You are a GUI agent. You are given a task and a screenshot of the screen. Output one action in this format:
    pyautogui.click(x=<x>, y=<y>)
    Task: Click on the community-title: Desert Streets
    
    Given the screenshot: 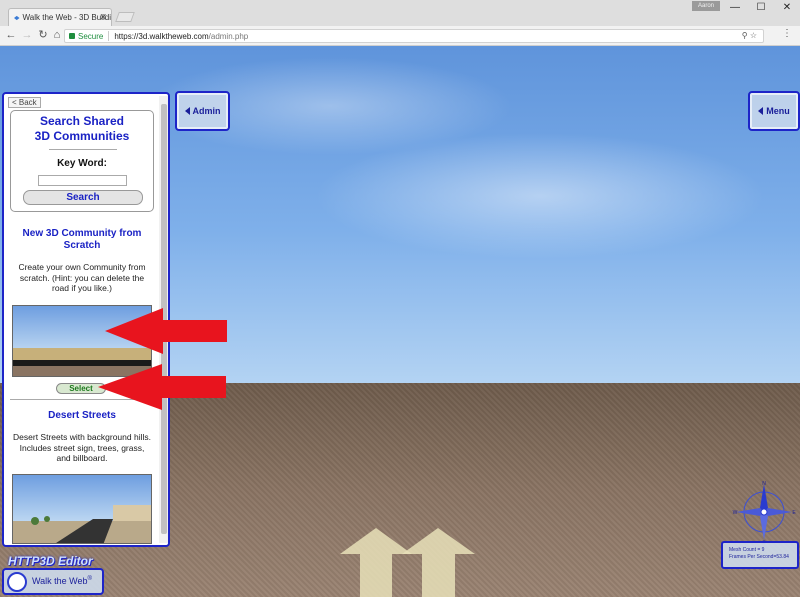 What is the action you would take?
    pyautogui.click(x=82, y=415)
    